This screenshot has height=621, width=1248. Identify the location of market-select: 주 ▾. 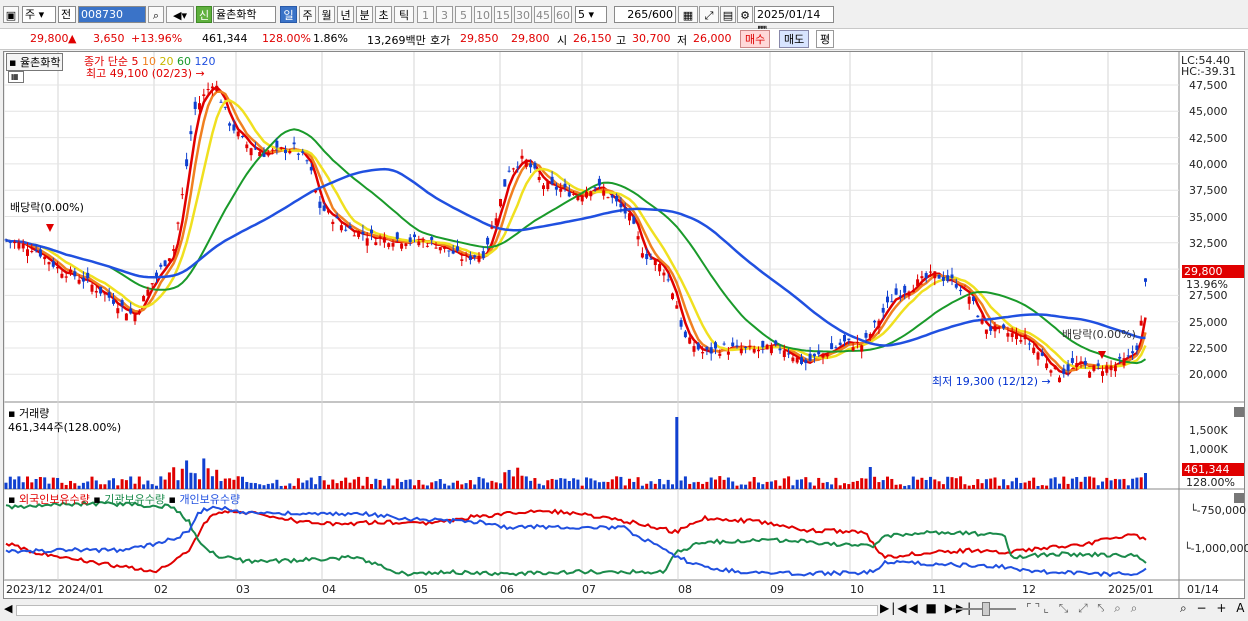
(39, 14).